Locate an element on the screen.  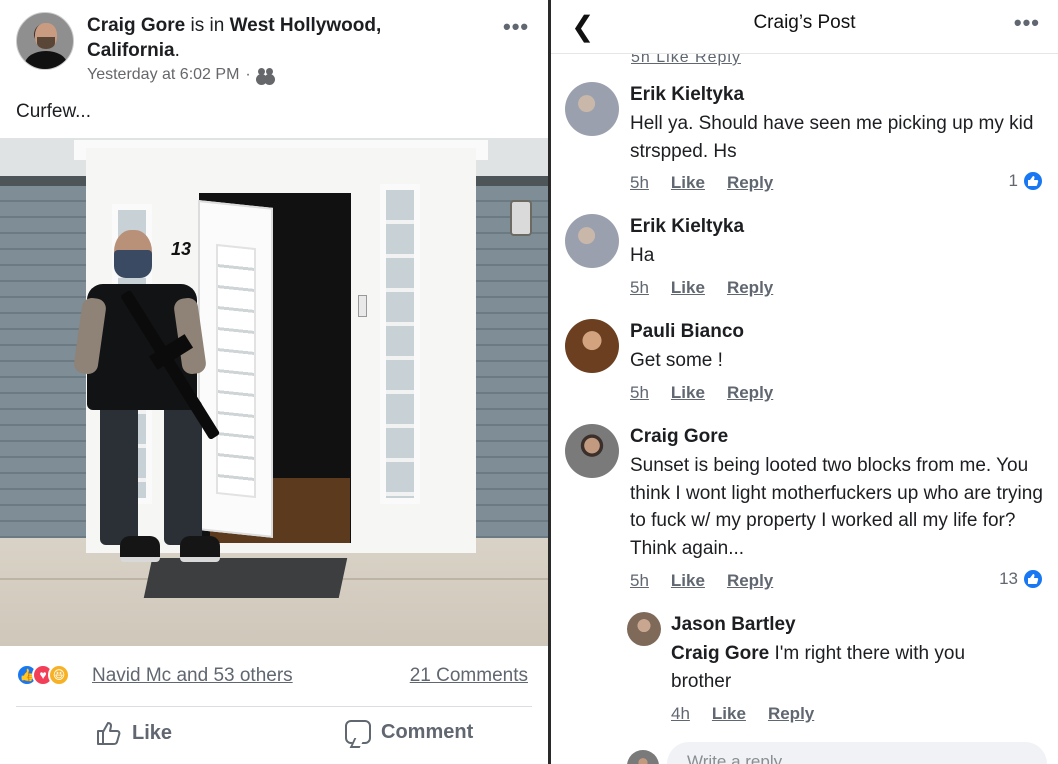
reply-actions: 4h Like Reply is located at coordinates (742, 714).